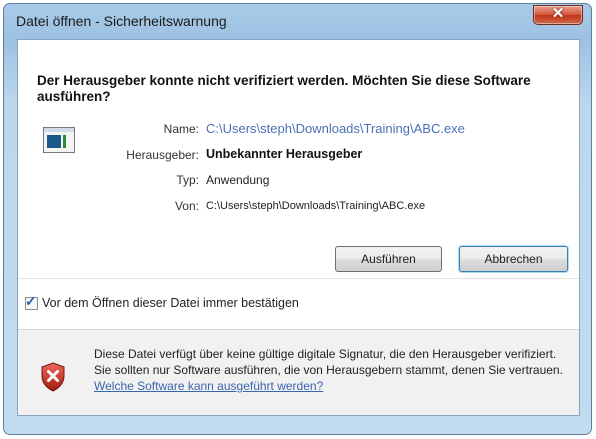 This screenshot has height=439, width=596. I want to click on checkmark-icon: ✓, so click(31, 301).